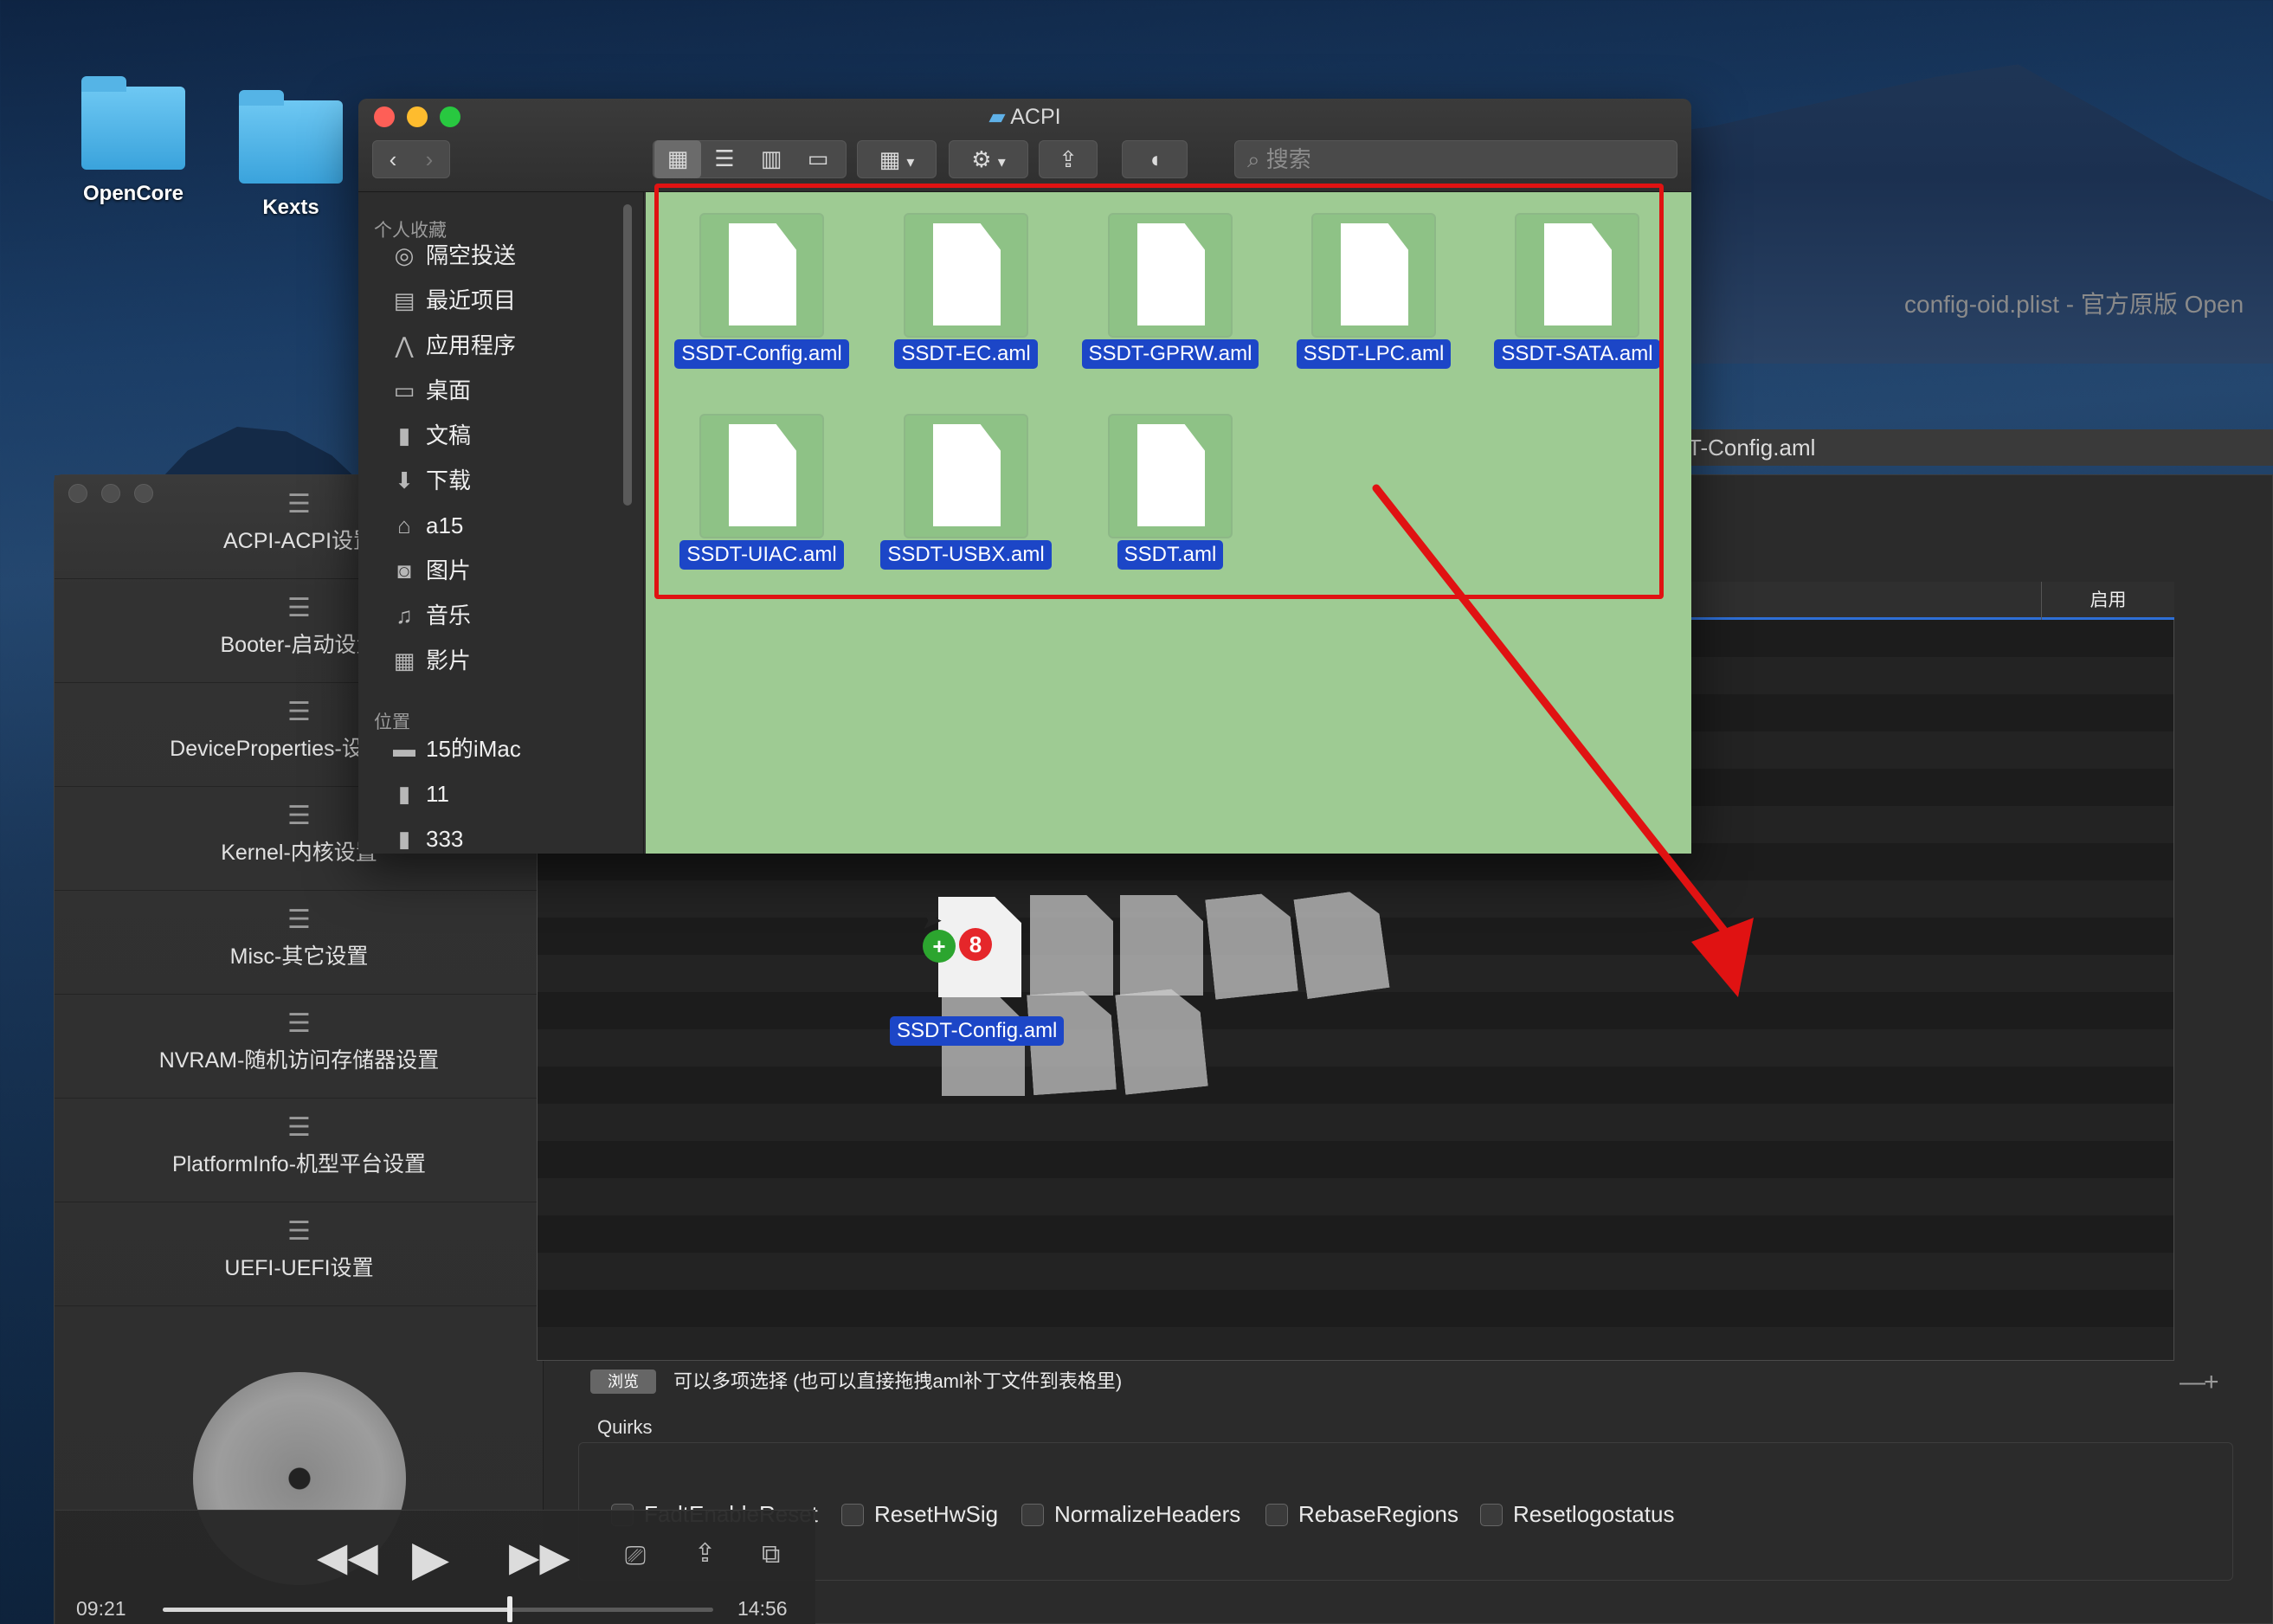 This screenshot has width=2273, height=1624. What do you see at coordinates (2107, 601) in the screenshot?
I see `column-header-enabled: 启用` at bounding box center [2107, 601].